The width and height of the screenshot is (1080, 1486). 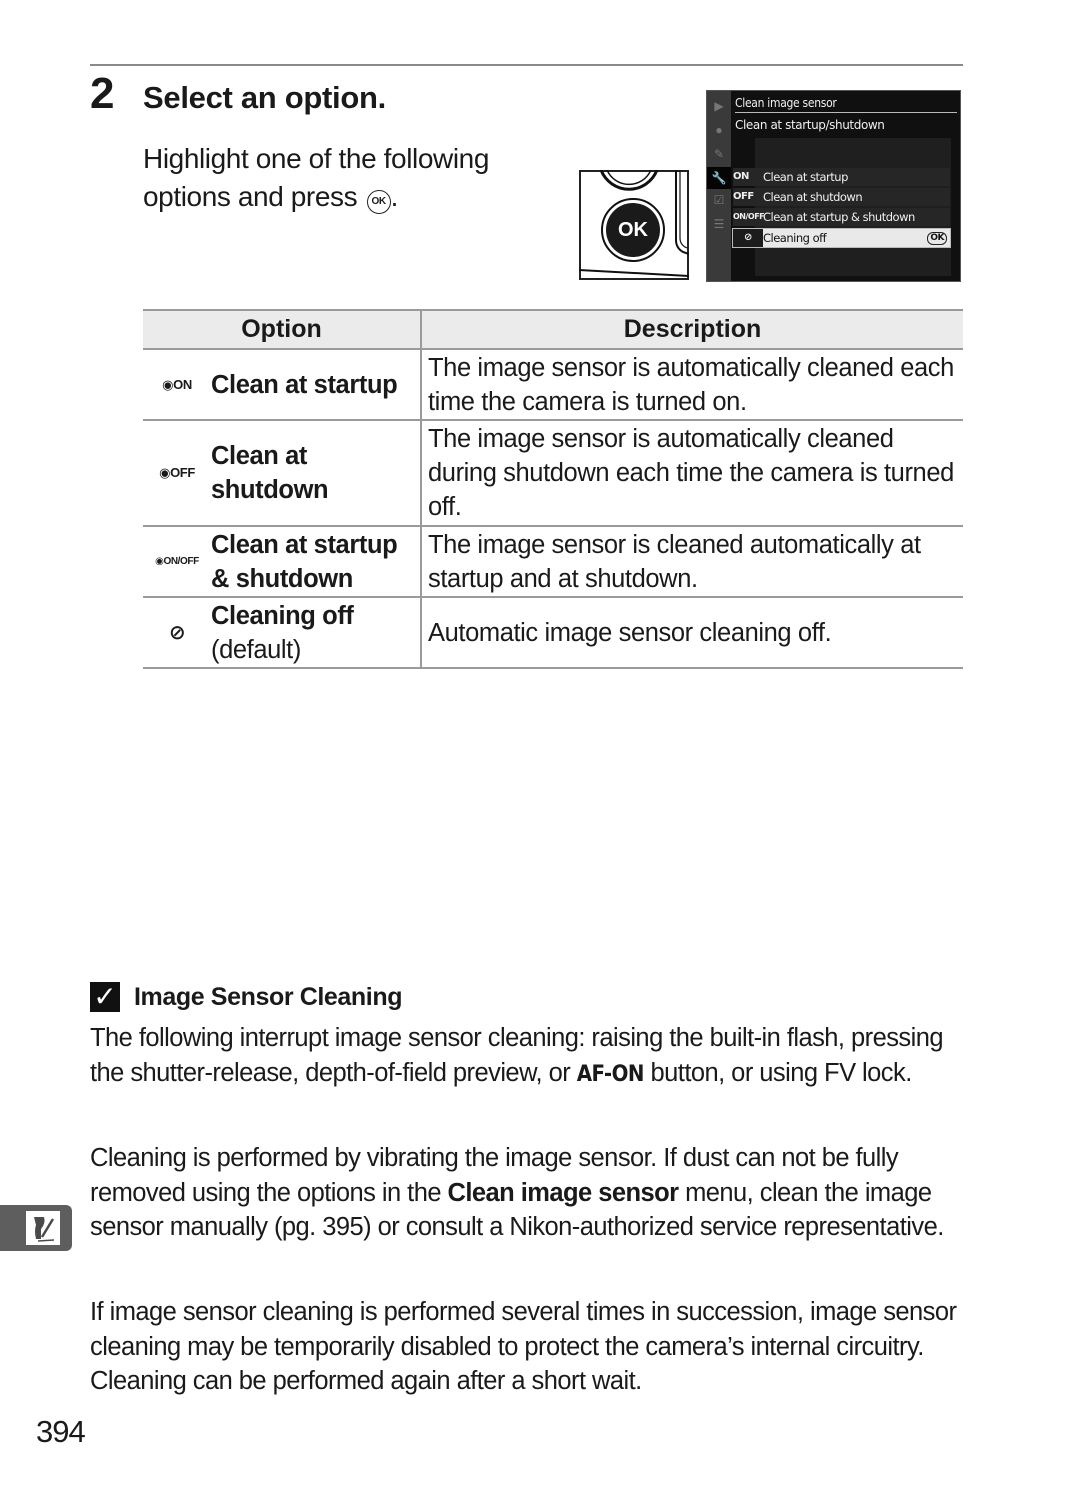 What do you see at coordinates (839, 217) in the screenshot?
I see `lcd-option-label: Clean at startup & shutdown` at bounding box center [839, 217].